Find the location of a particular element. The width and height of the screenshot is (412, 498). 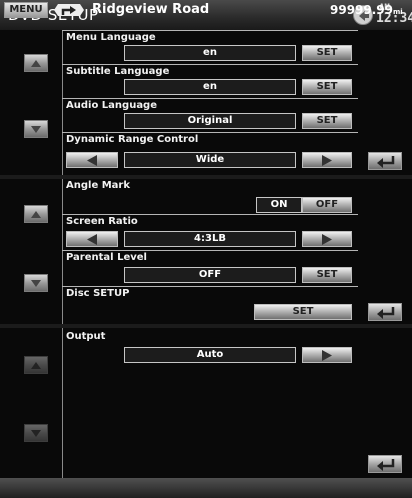

output-next-button is located at coordinates (327, 355).